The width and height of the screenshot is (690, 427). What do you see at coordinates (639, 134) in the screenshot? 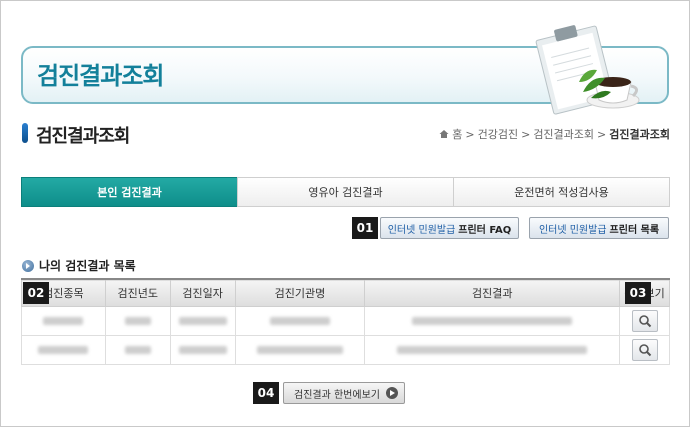
I see `breadcrumb-item-current: 검진결과조회` at bounding box center [639, 134].